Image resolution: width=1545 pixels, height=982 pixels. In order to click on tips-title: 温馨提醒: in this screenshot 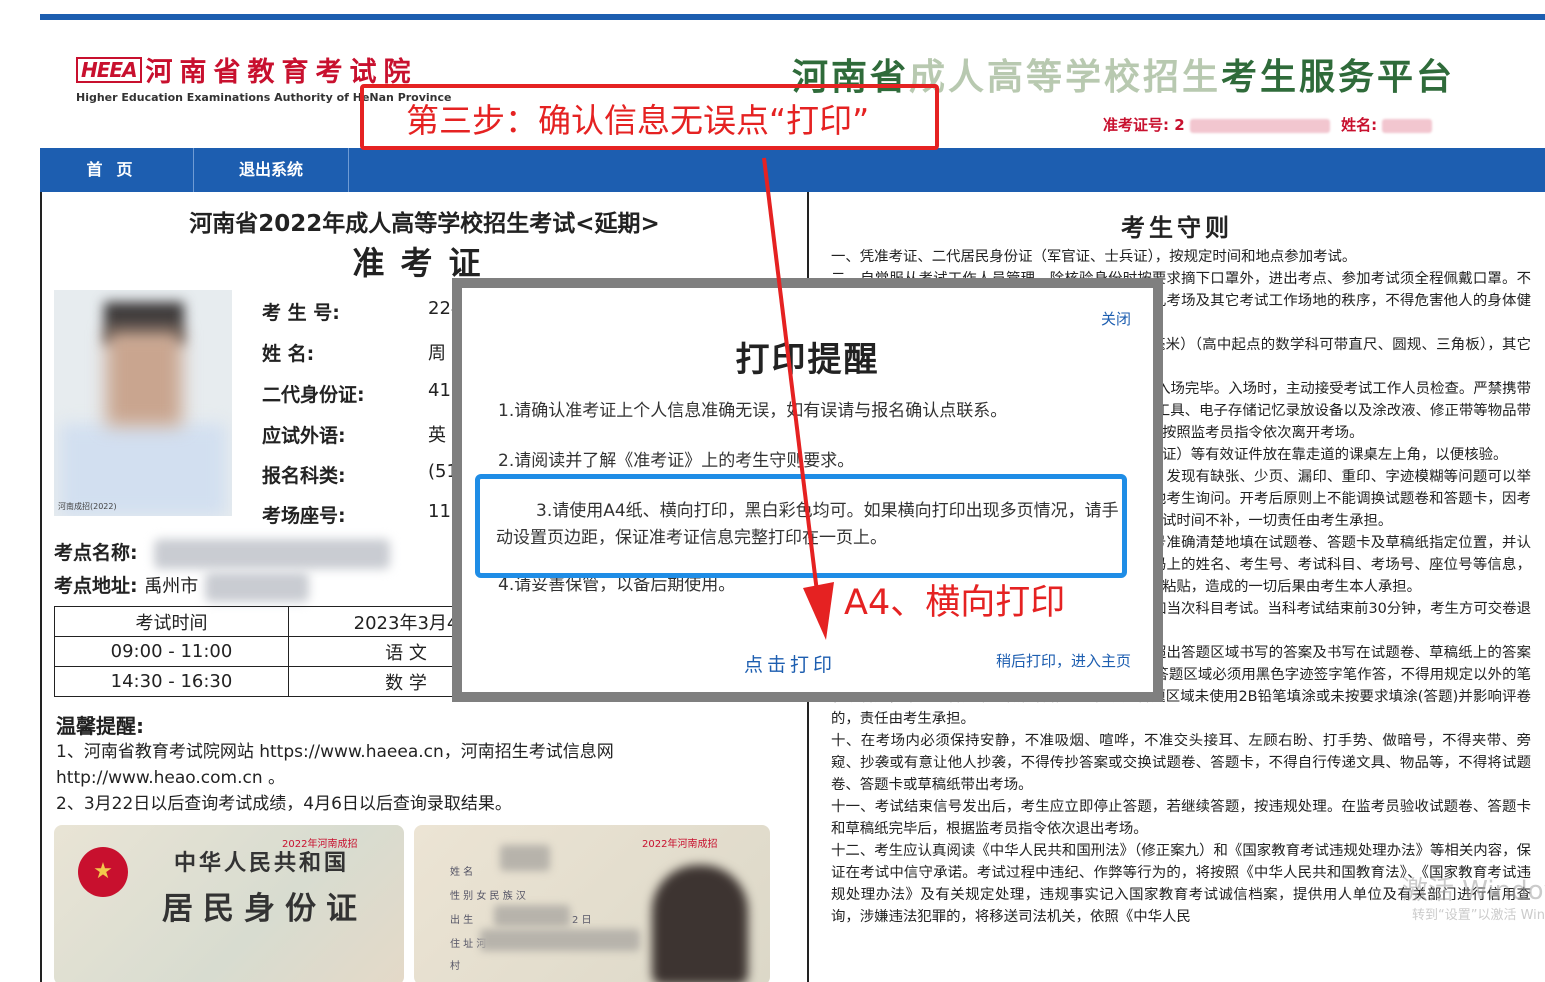, I will do `click(100, 726)`.